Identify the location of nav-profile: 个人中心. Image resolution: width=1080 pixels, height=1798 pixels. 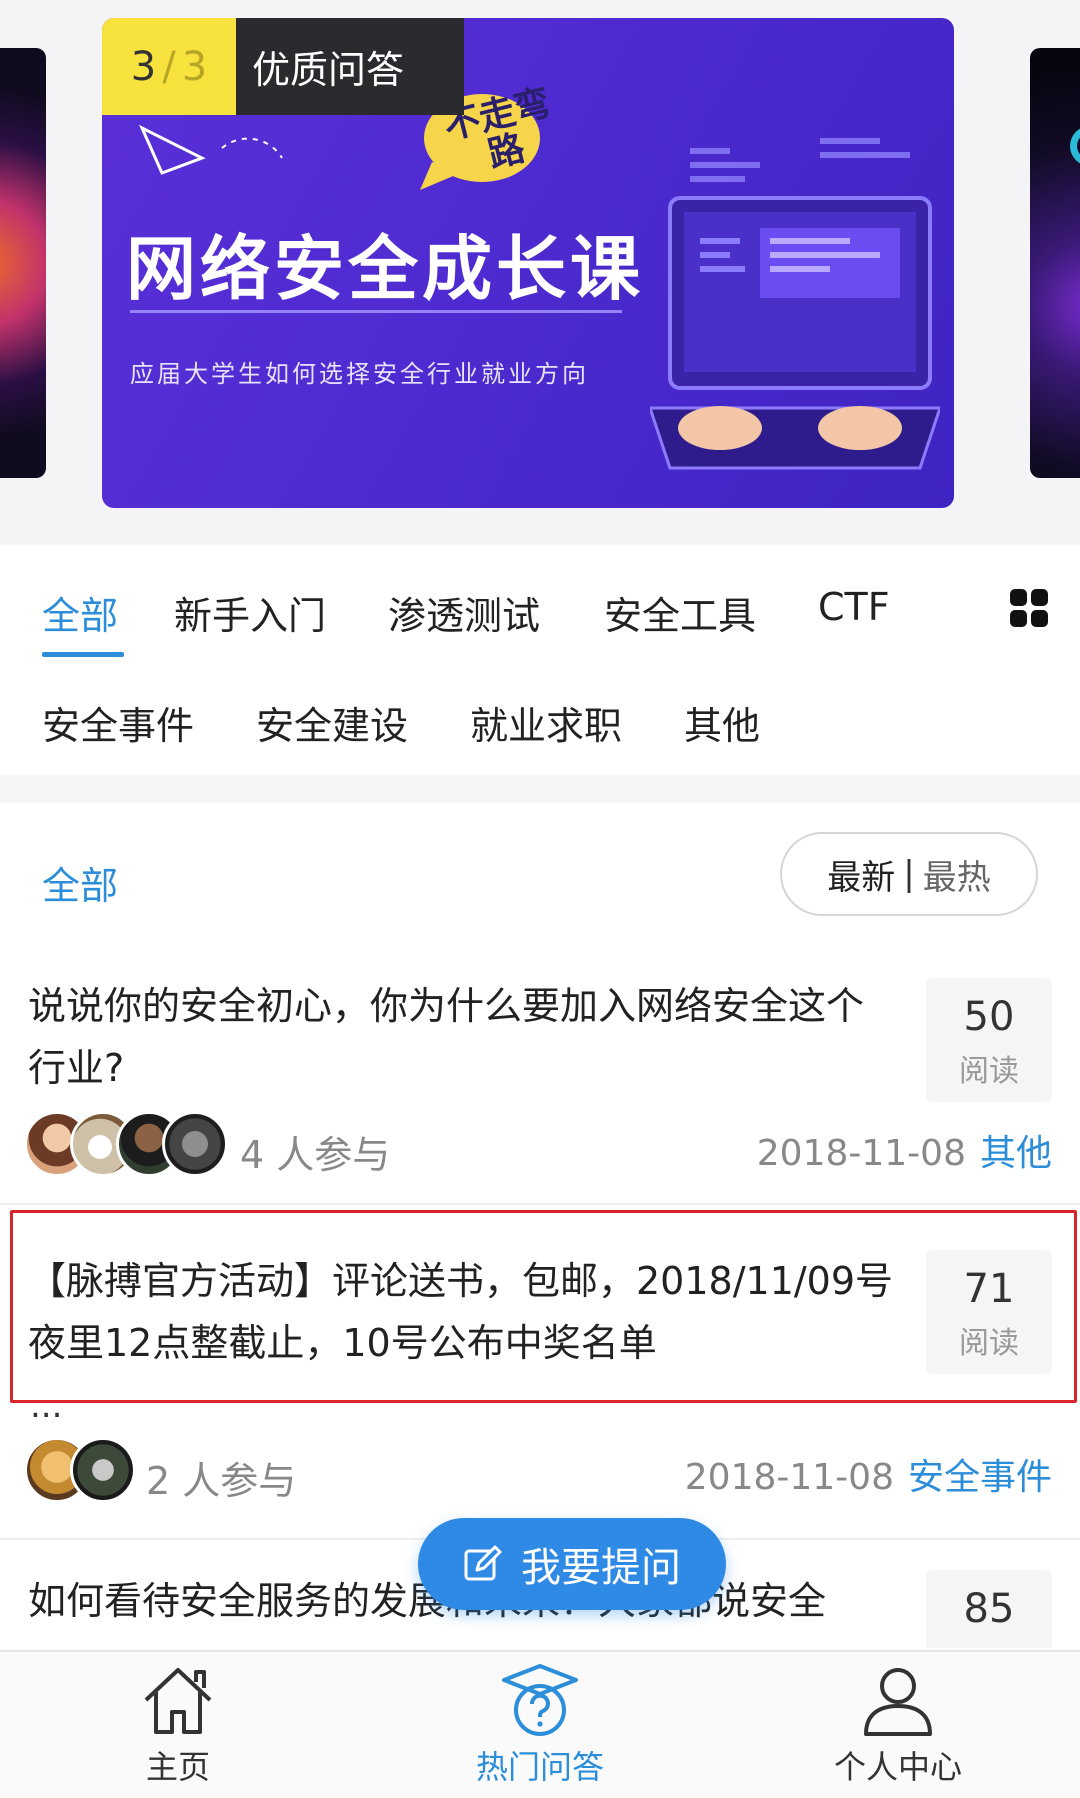
(898, 1724).